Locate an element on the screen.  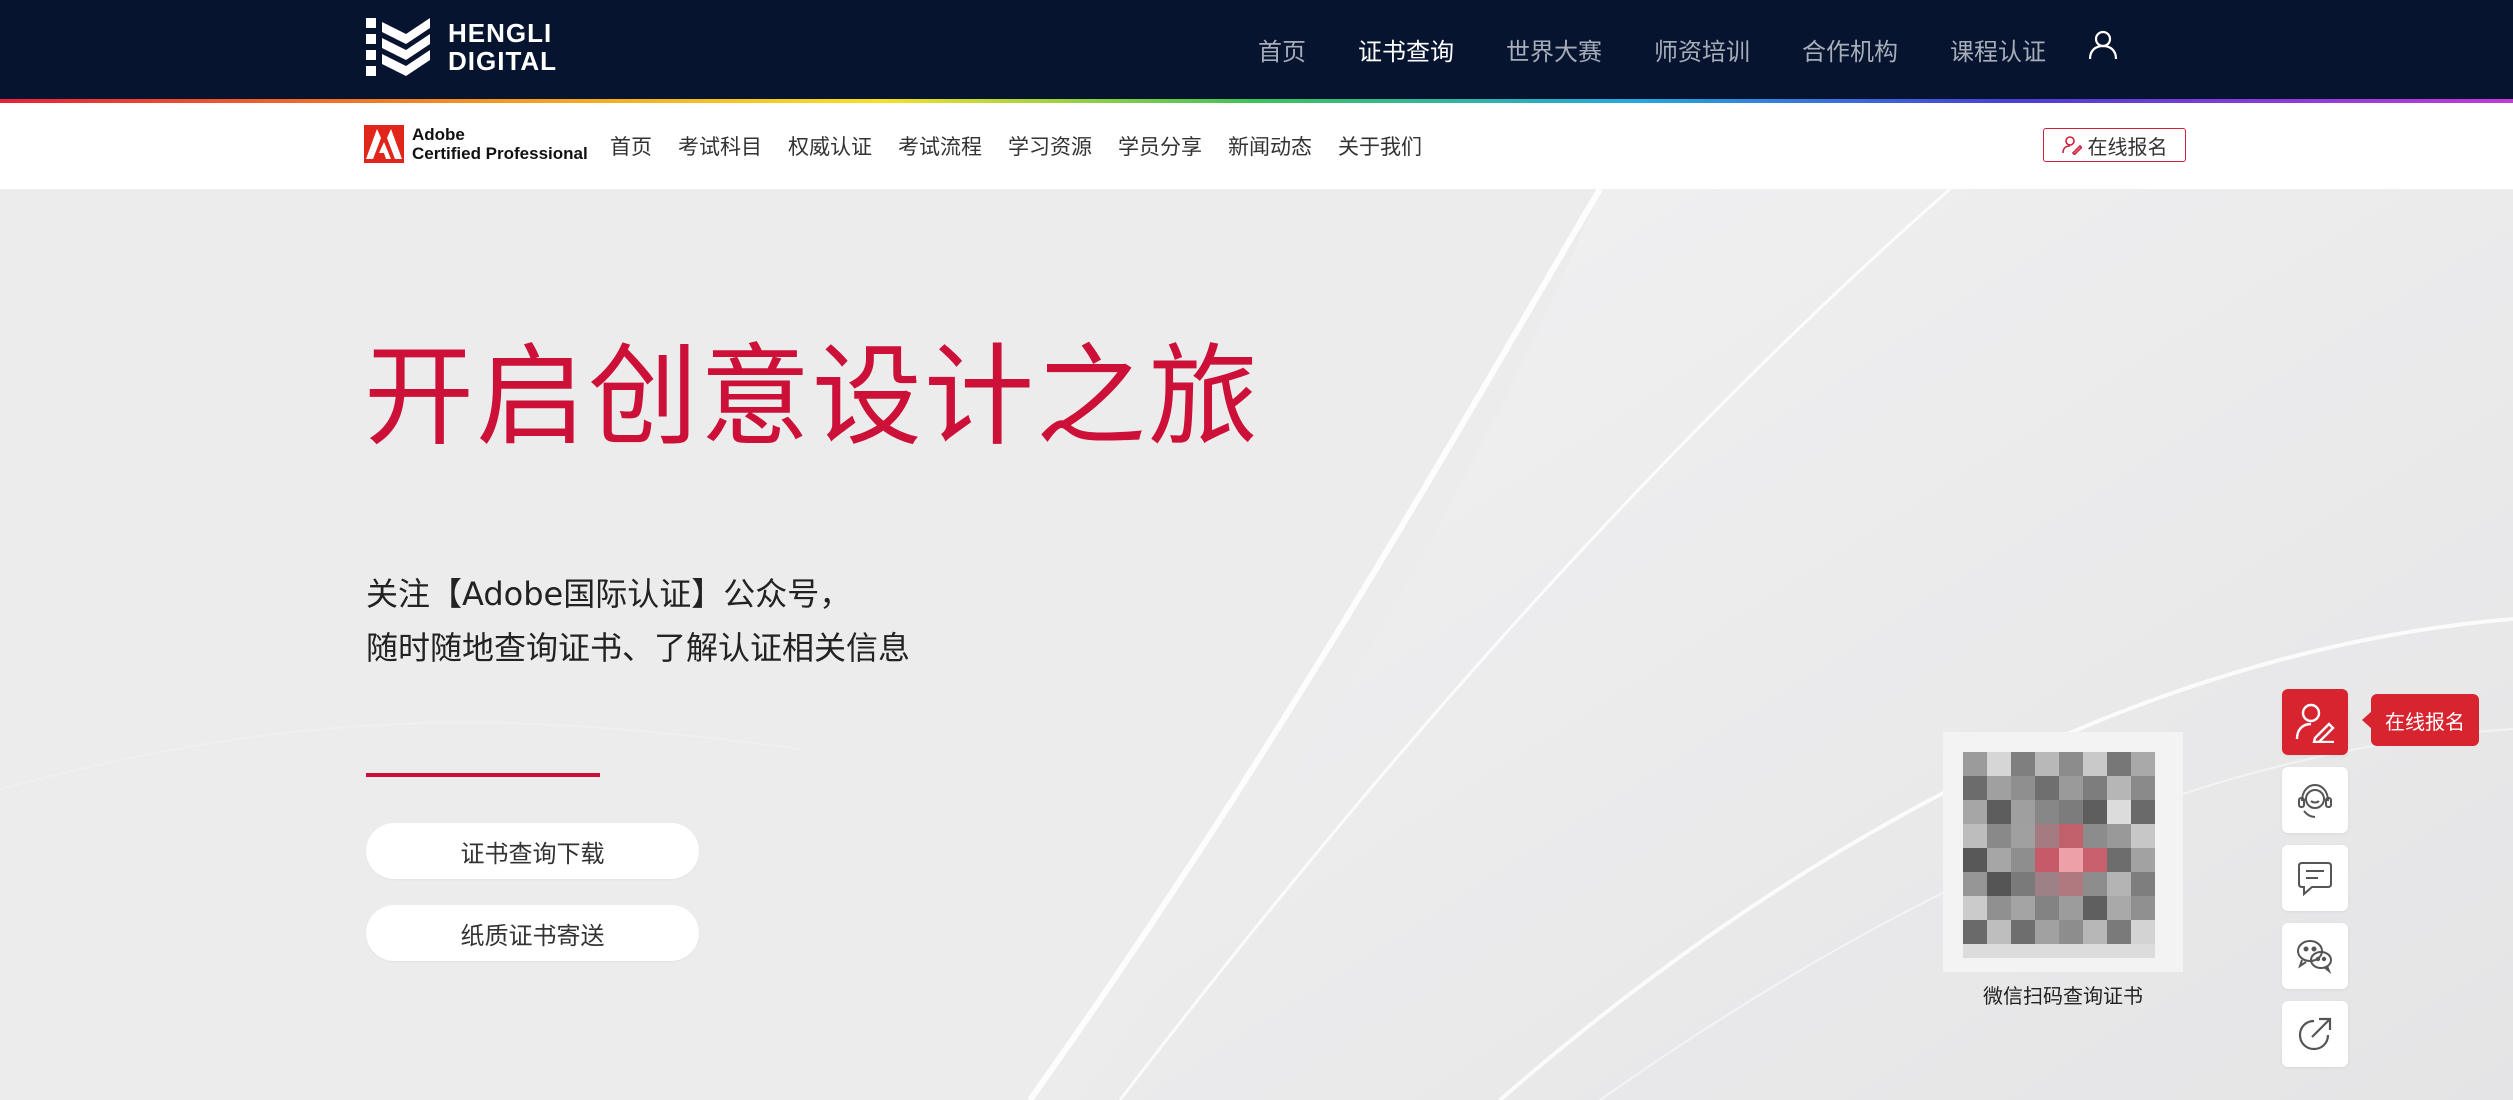
acp-text: Adobe Certified Professional is located at coordinates (500, 144).